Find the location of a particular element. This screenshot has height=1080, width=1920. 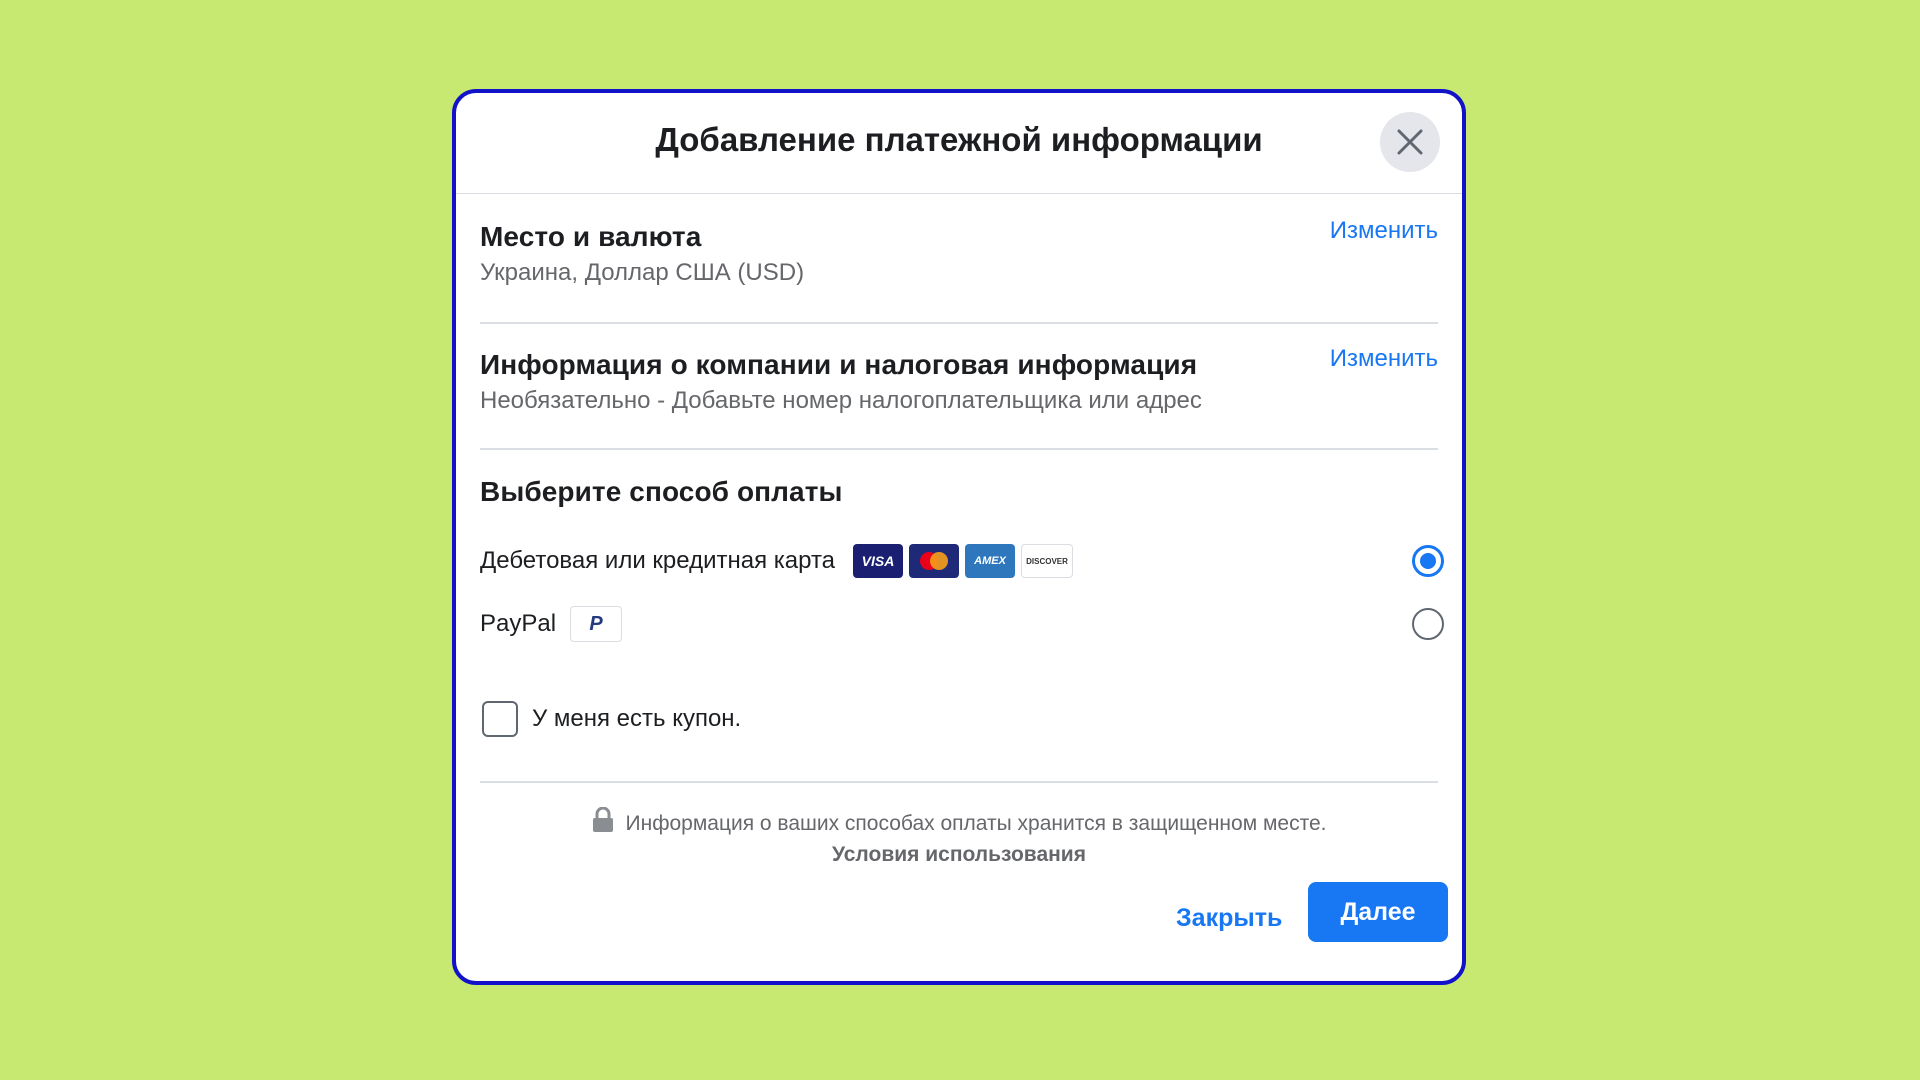

location-subtitle: Украина, Доллар США (USD) is located at coordinates (642, 272).